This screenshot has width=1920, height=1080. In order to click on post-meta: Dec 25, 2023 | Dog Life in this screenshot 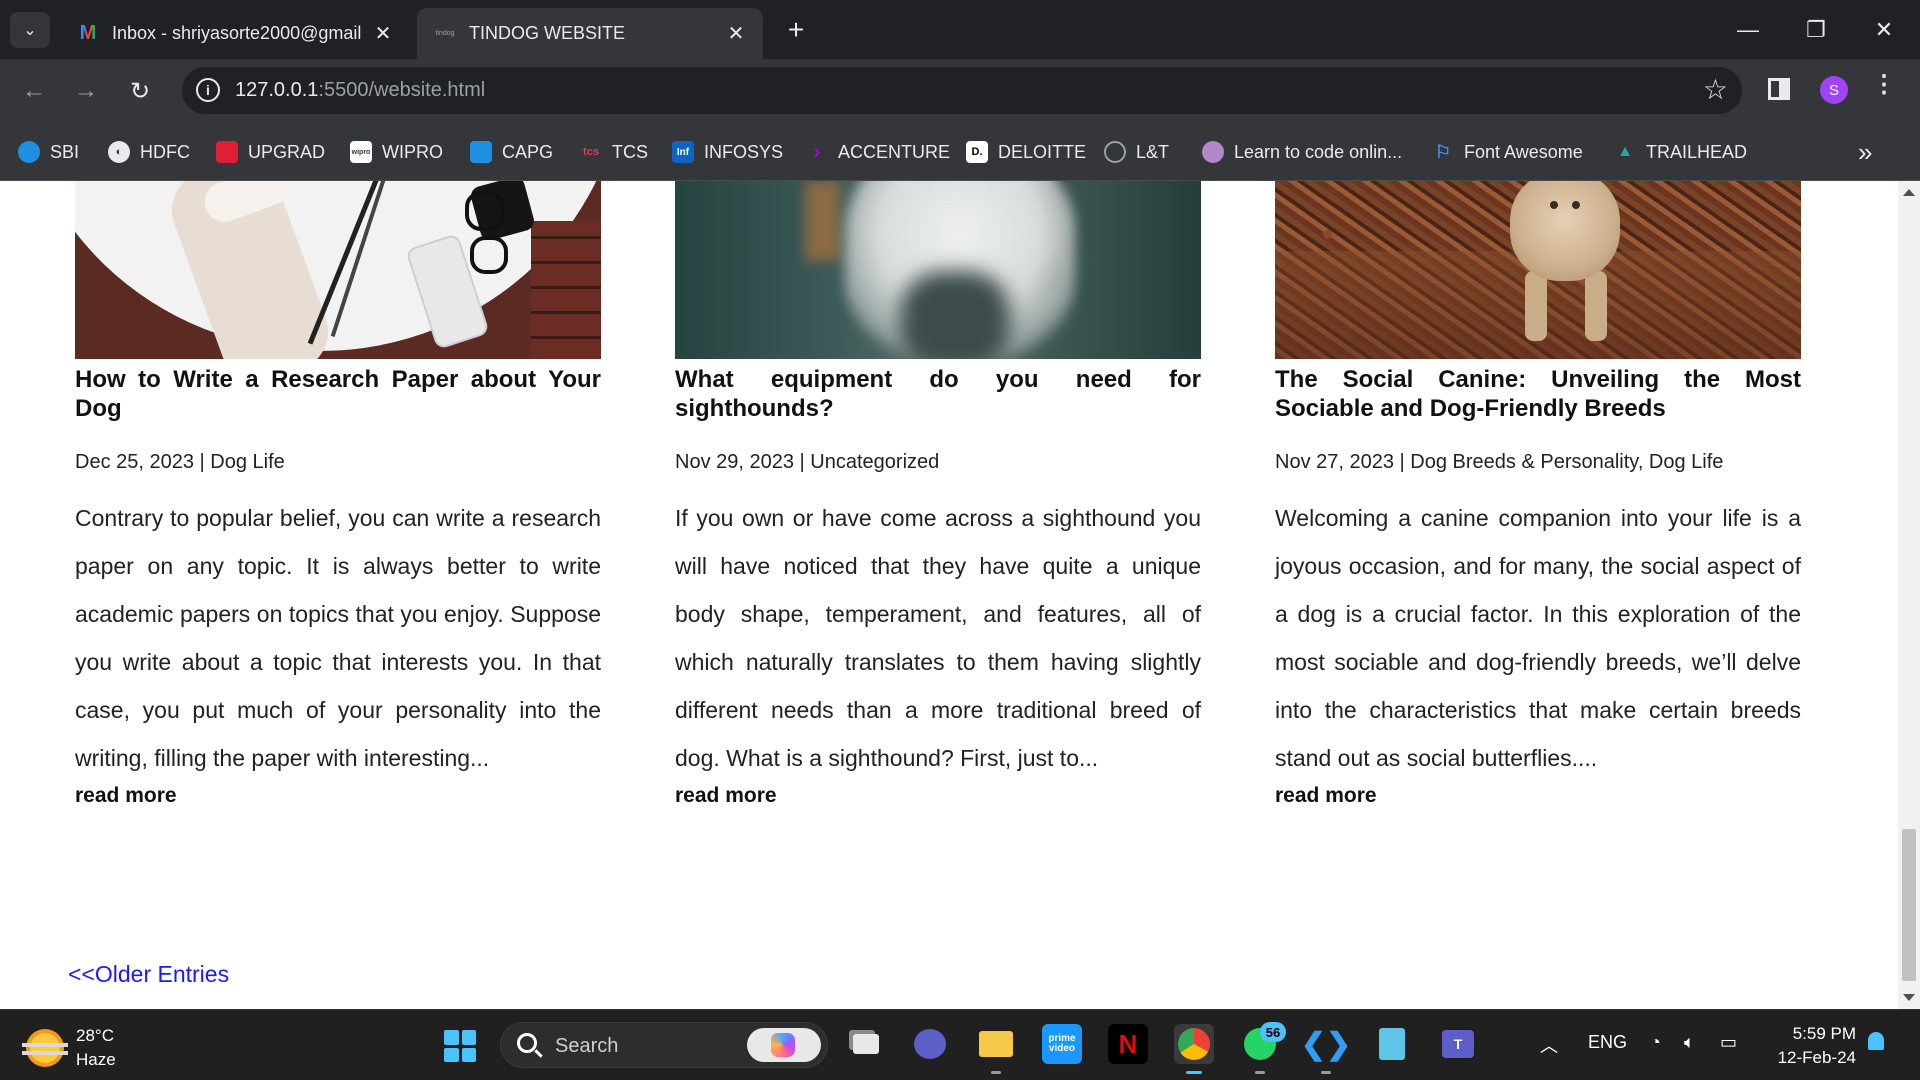, I will do `click(180, 462)`.